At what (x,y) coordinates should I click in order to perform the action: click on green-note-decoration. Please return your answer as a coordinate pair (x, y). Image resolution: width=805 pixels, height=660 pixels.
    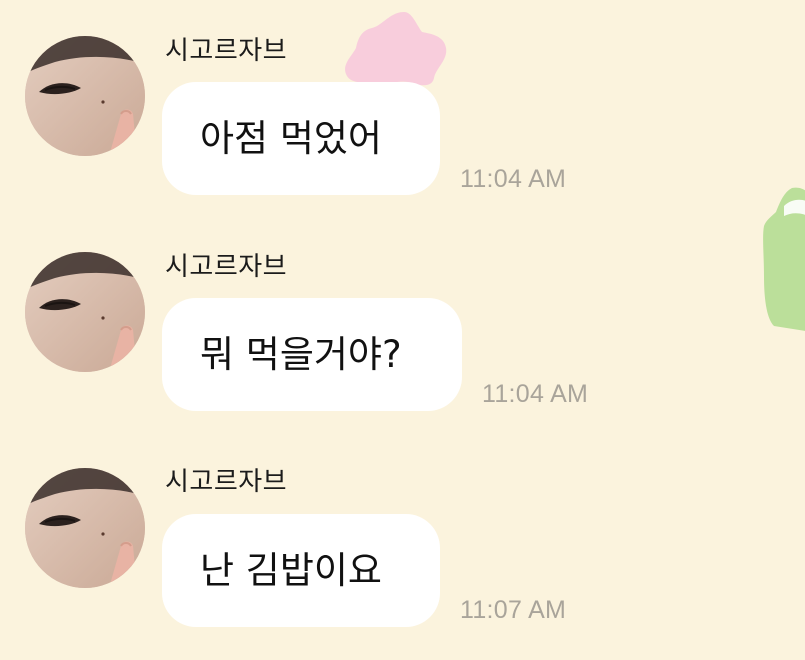
    Looking at the image, I should click on (784, 259).